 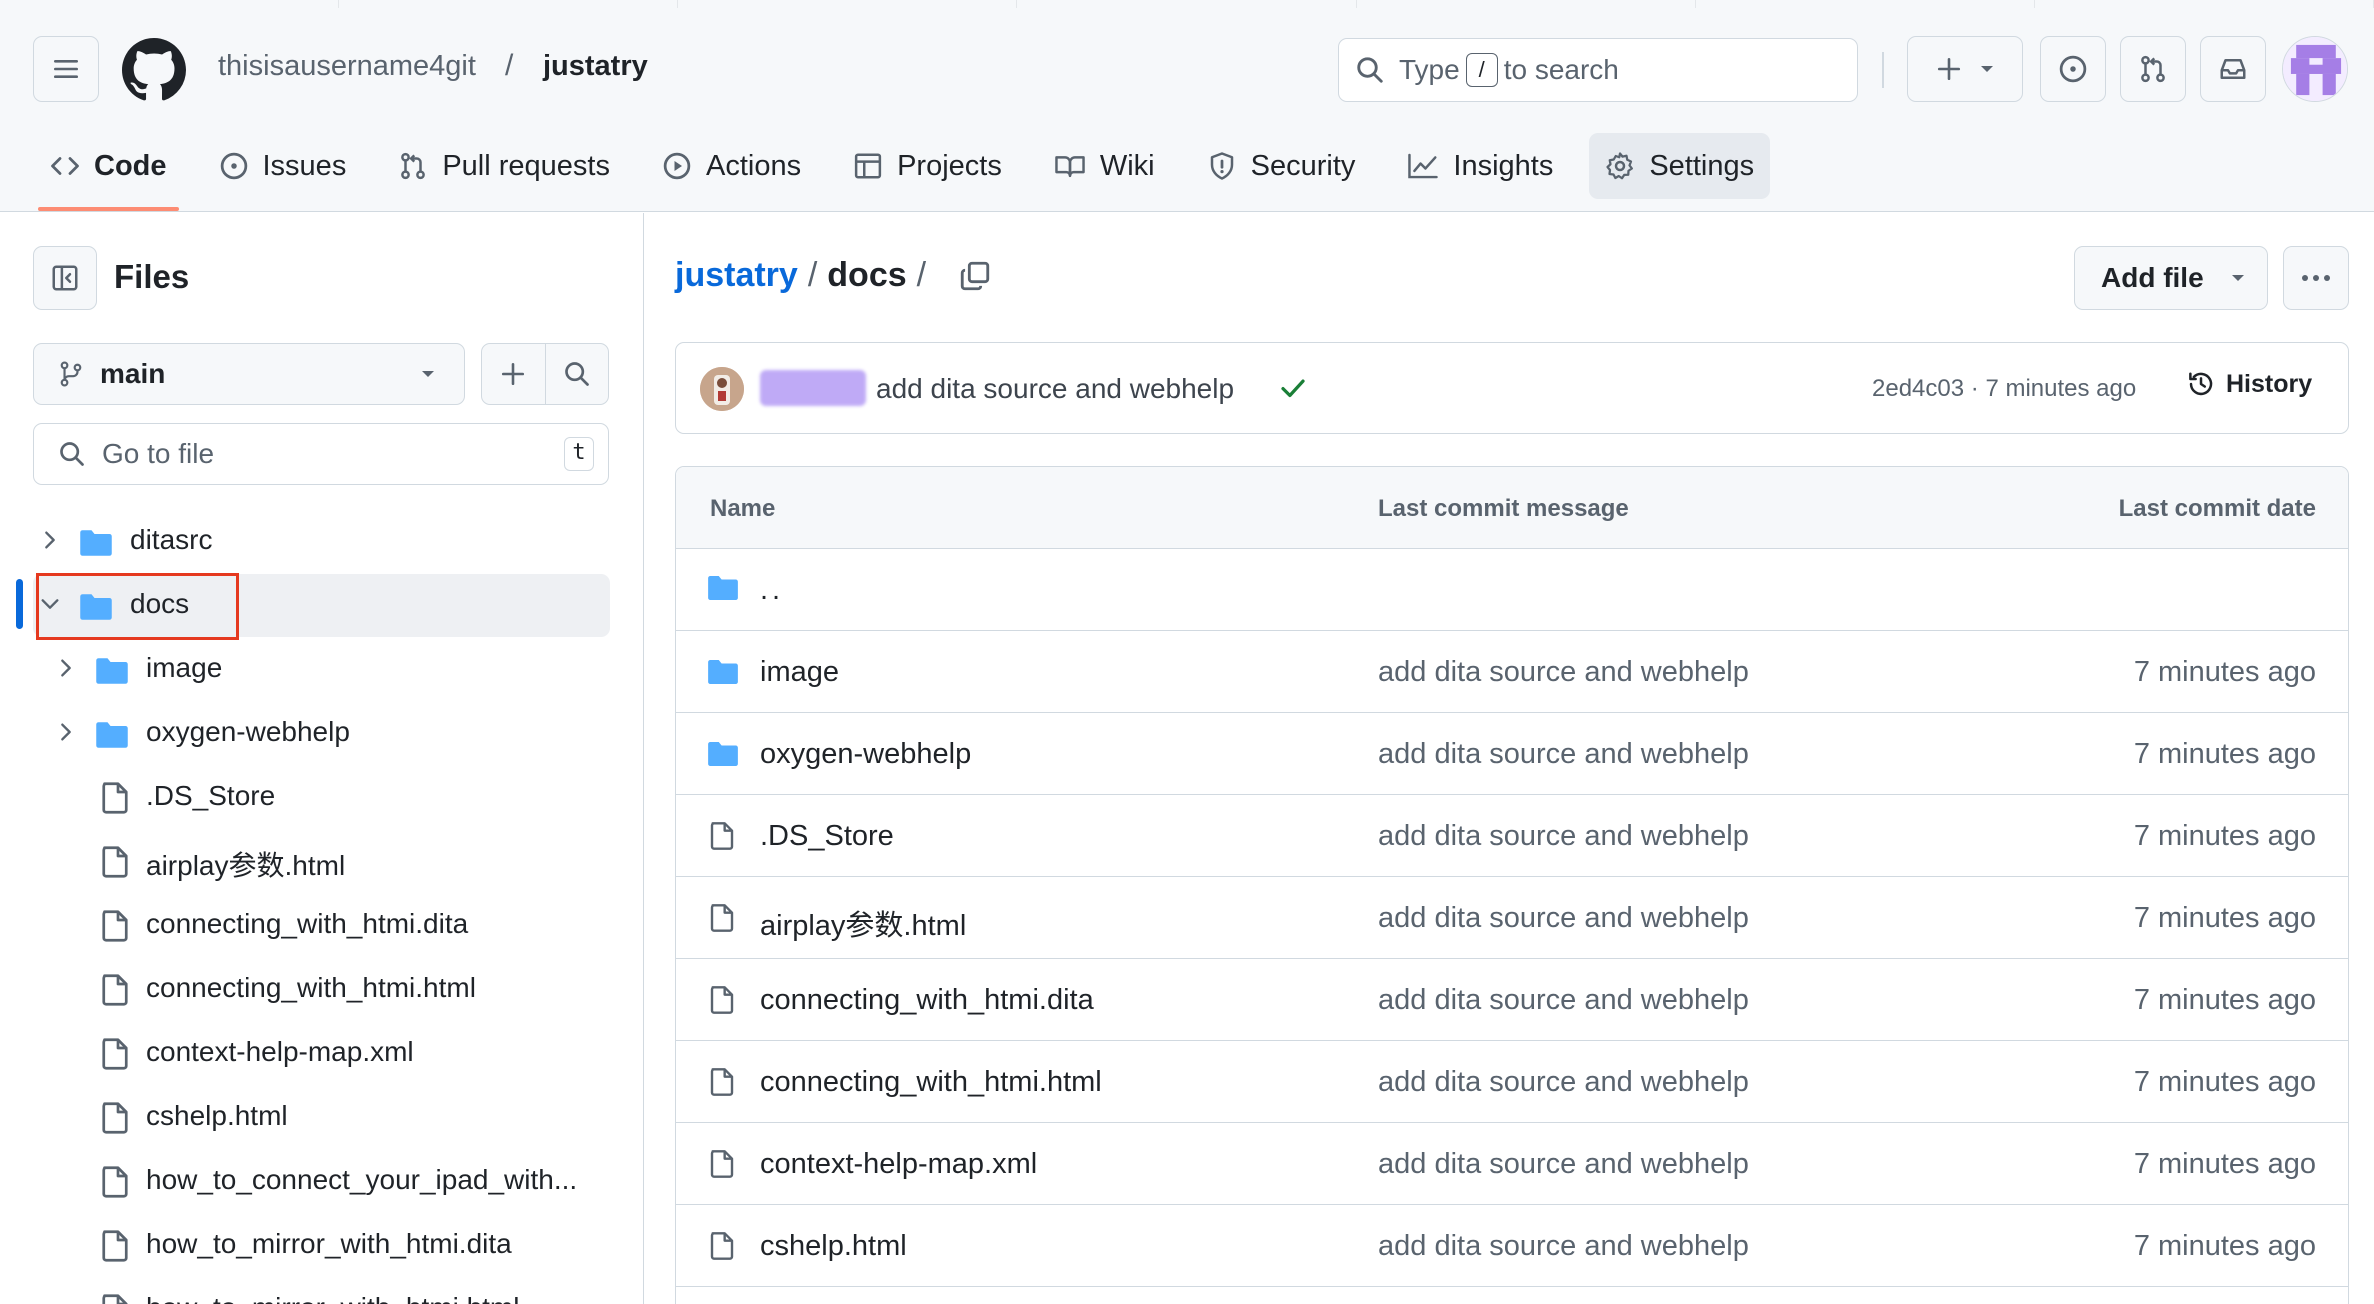 I want to click on file-name-link: cshelp.html, so click(x=833, y=1246).